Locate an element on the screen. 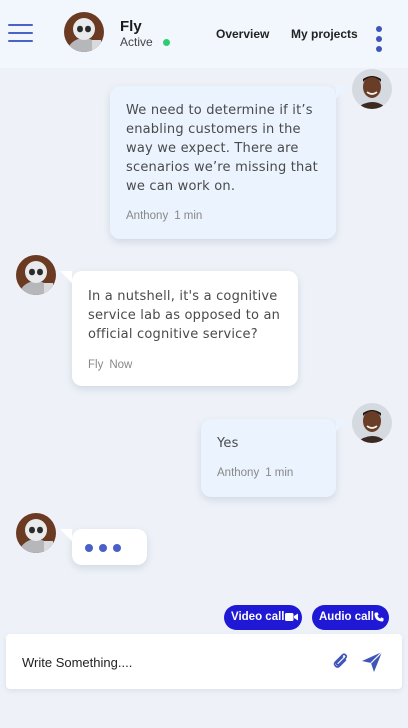 This screenshot has width=408, height=728. nav-overview-link: Overview is located at coordinates (242, 34).